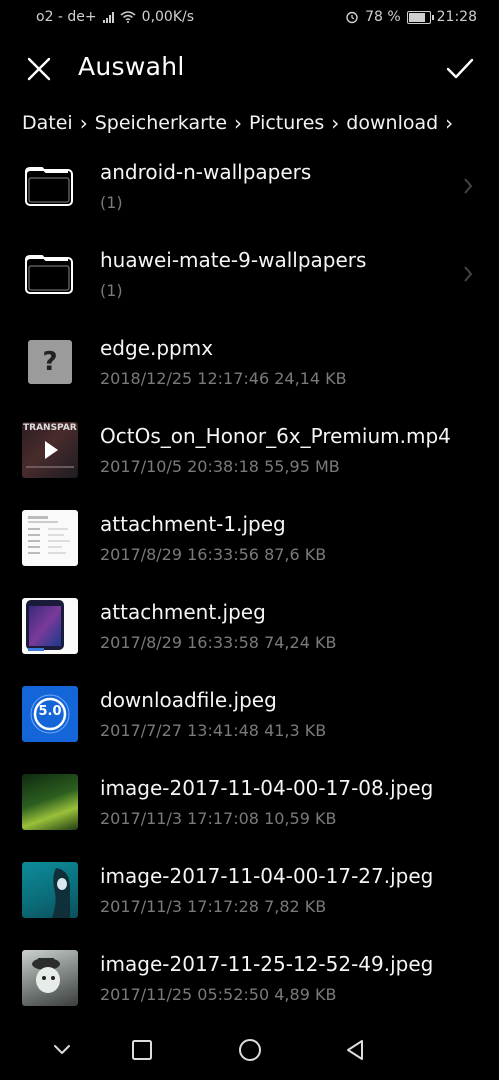 This screenshot has width=499, height=1080. I want to click on home-icon, so click(250, 1050).